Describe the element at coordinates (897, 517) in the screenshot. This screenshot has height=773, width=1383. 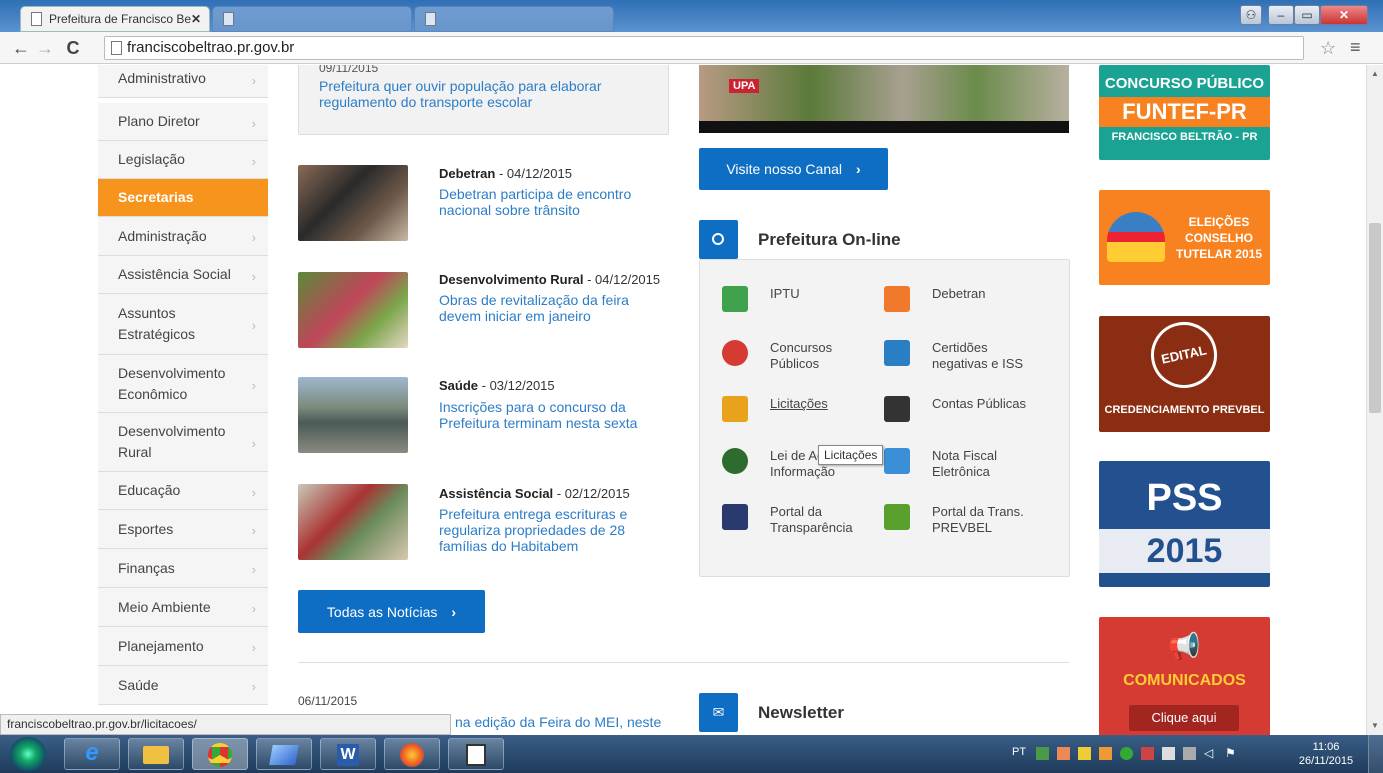
I see `magnifier-leaf-icon` at that location.